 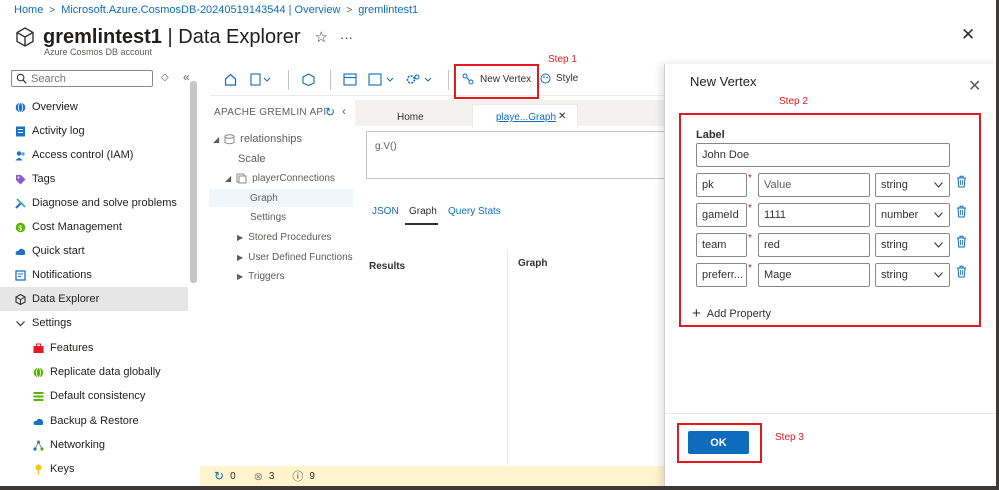 What do you see at coordinates (58, 131) in the screenshot?
I see `sidebar-item-label: Activity log` at bounding box center [58, 131].